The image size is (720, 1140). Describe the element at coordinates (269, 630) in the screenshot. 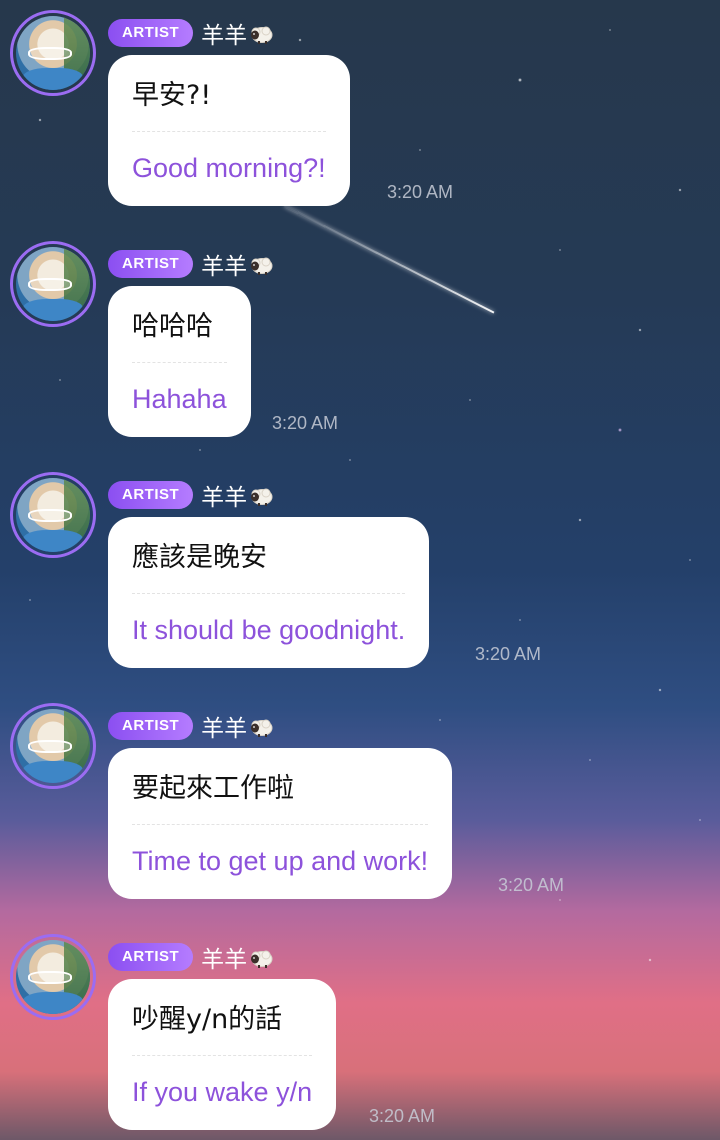

I see `translated-text: It should be goodnight.` at that location.